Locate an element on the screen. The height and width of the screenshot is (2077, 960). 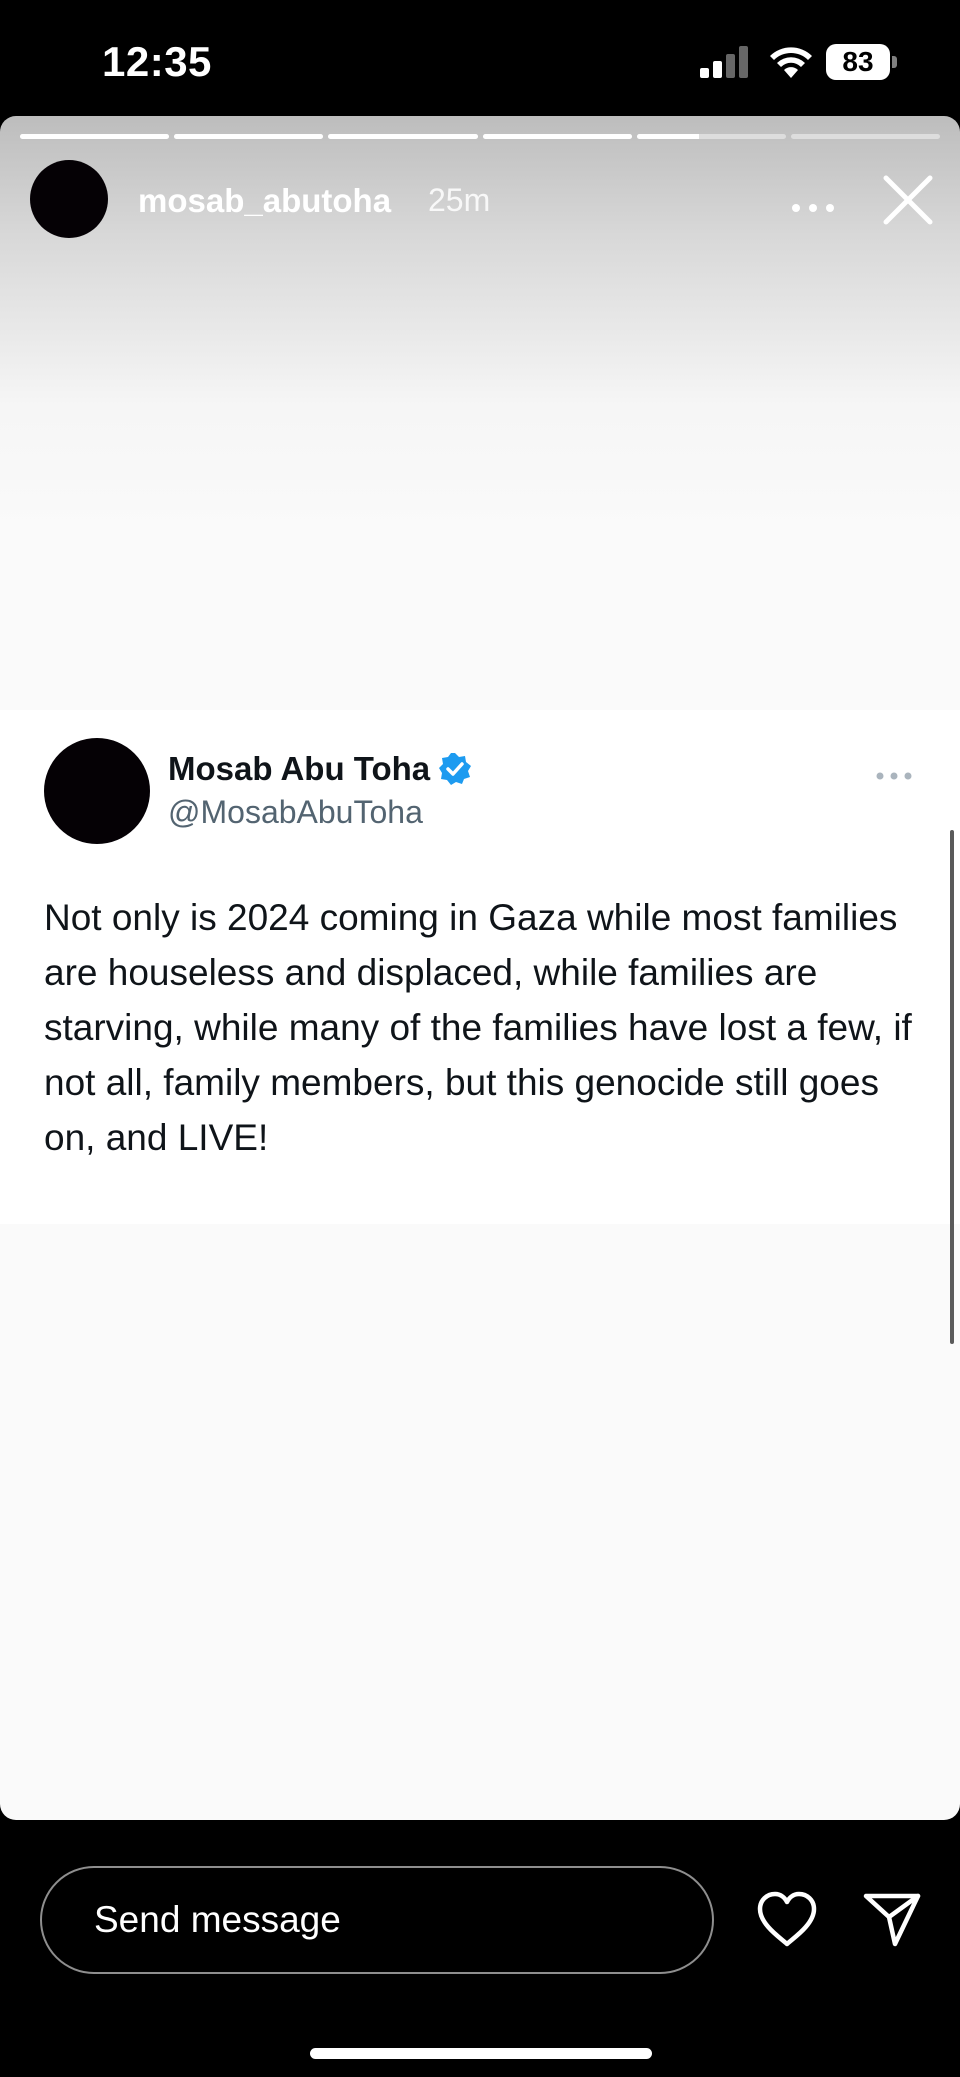
cellular-signal-icon is located at coordinates (724, 62).